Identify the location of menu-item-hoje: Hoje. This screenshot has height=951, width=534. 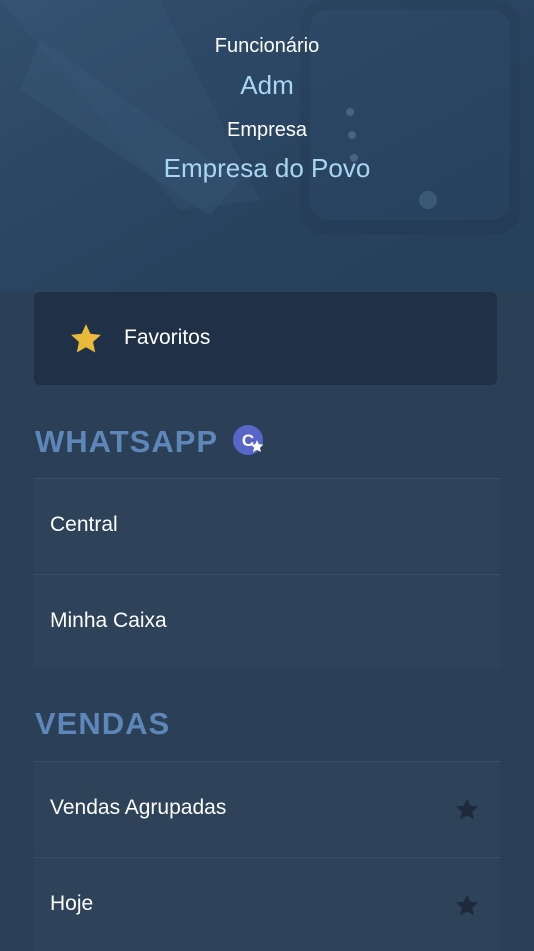
(267, 904).